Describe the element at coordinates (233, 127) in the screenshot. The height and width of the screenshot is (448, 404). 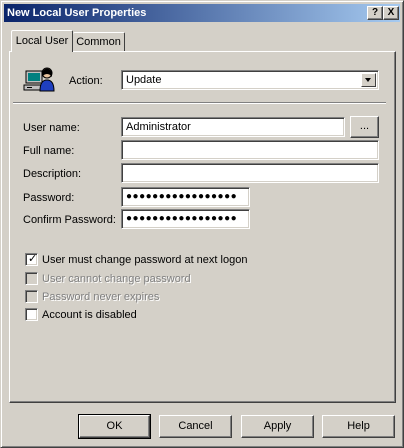
I see `user-name-field: Administrator` at that location.